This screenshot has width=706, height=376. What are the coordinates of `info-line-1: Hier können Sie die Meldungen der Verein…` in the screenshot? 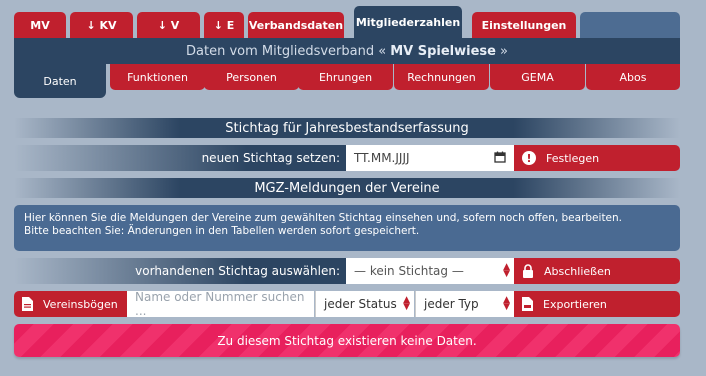 It's located at (323, 218).